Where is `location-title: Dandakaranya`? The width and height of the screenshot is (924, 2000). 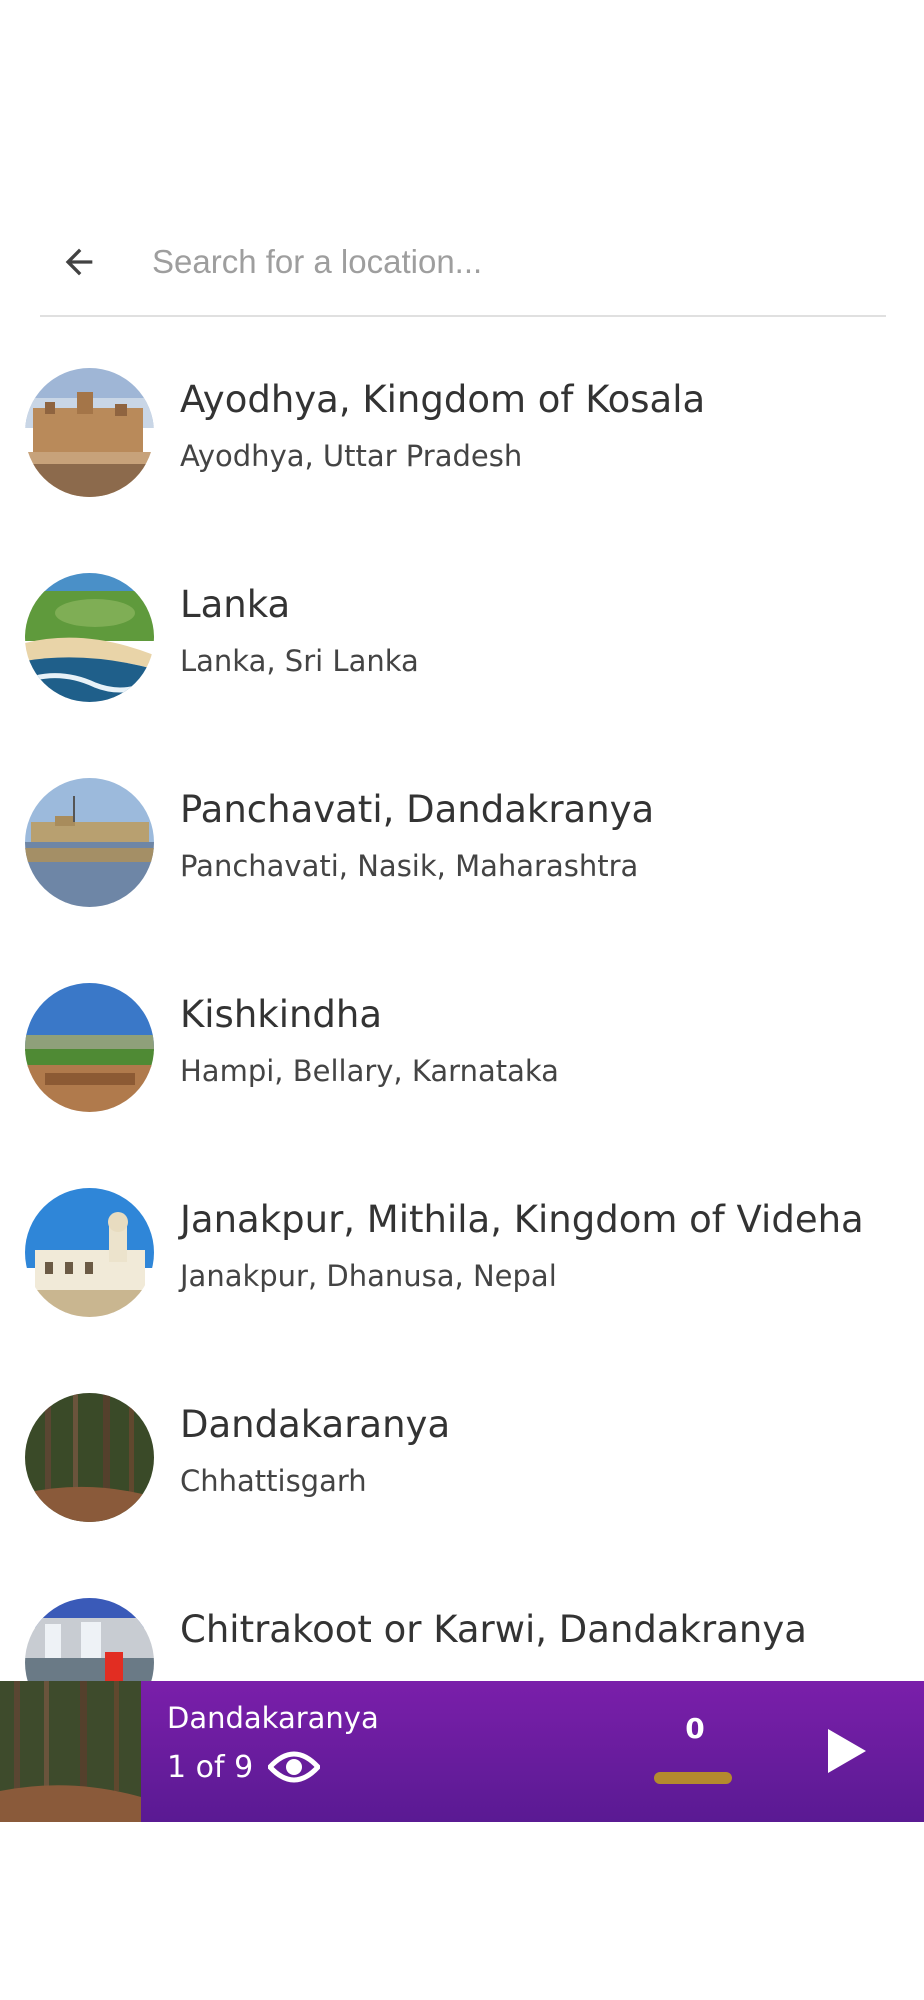 location-title: Dandakaranya is located at coordinates (315, 1424).